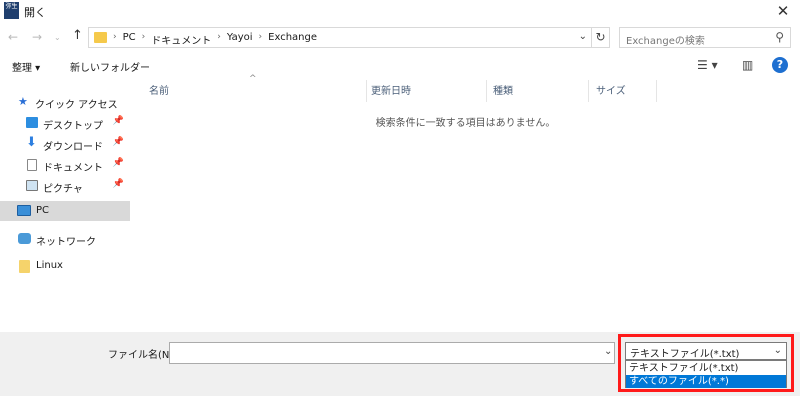  Describe the element at coordinates (392, 353) in the screenshot. I see `filename-input` at that location.